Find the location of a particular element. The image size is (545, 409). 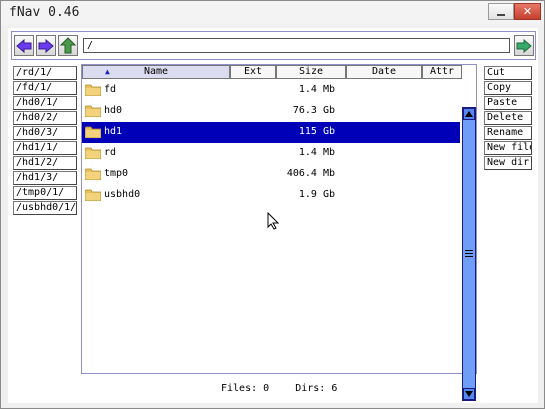

column-ext: Ext is located at coordinates (253, 72).